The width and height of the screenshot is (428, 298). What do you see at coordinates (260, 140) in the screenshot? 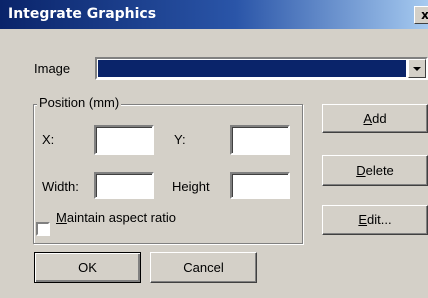
I see `y-input` at bounding box center [260, 140].